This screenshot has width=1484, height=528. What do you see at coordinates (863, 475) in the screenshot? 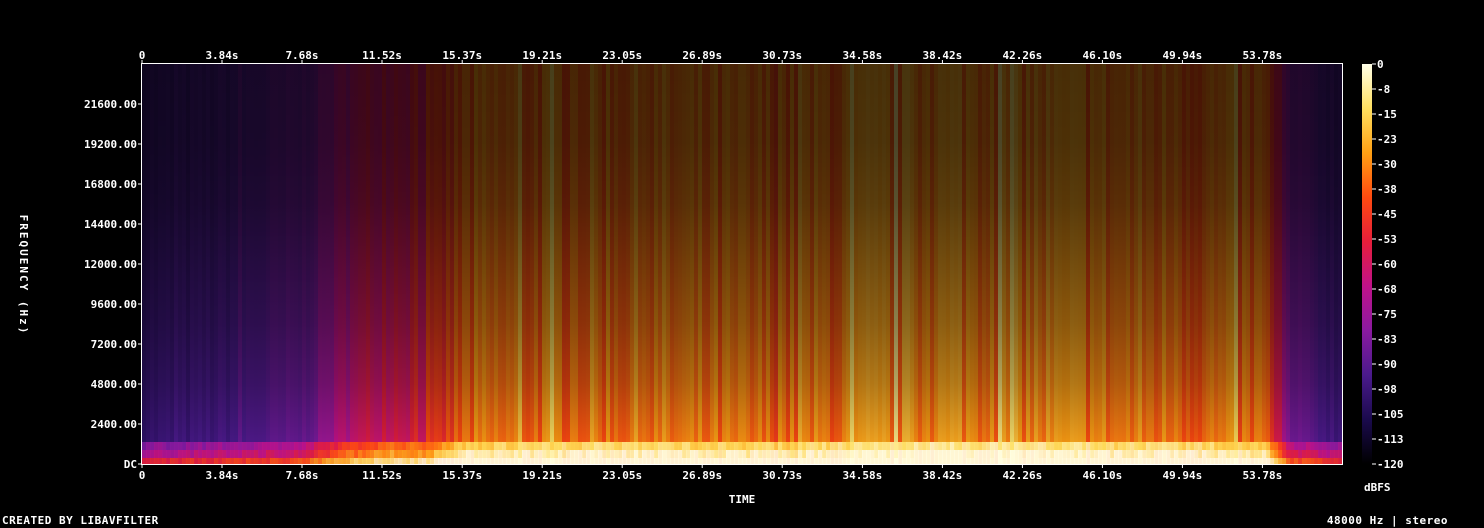
I see `x-tick-label-bottom: 34.58s` at bounding box center [863, 475].